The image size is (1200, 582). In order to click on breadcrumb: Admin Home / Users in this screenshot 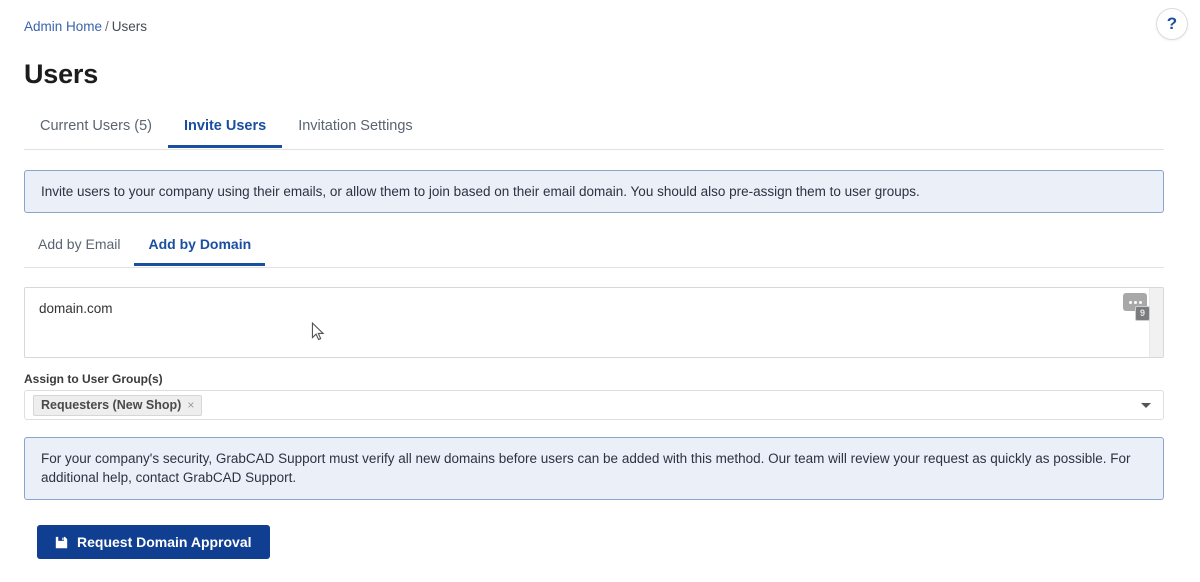, I will do `click(85, 27)`.